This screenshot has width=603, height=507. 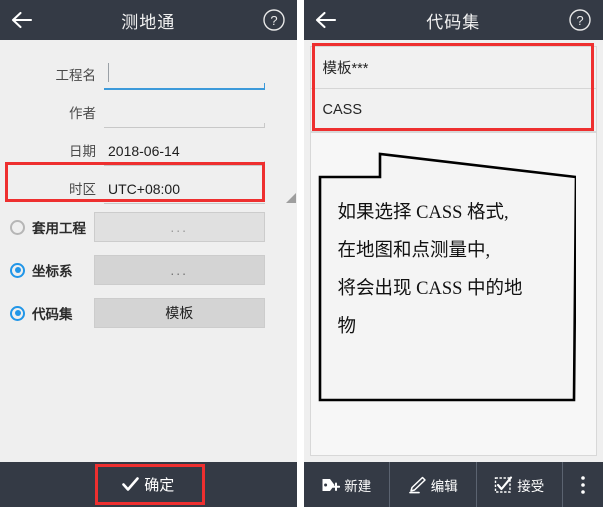 I want to click on field-row-author: 作者, so click(x=148, y=109).